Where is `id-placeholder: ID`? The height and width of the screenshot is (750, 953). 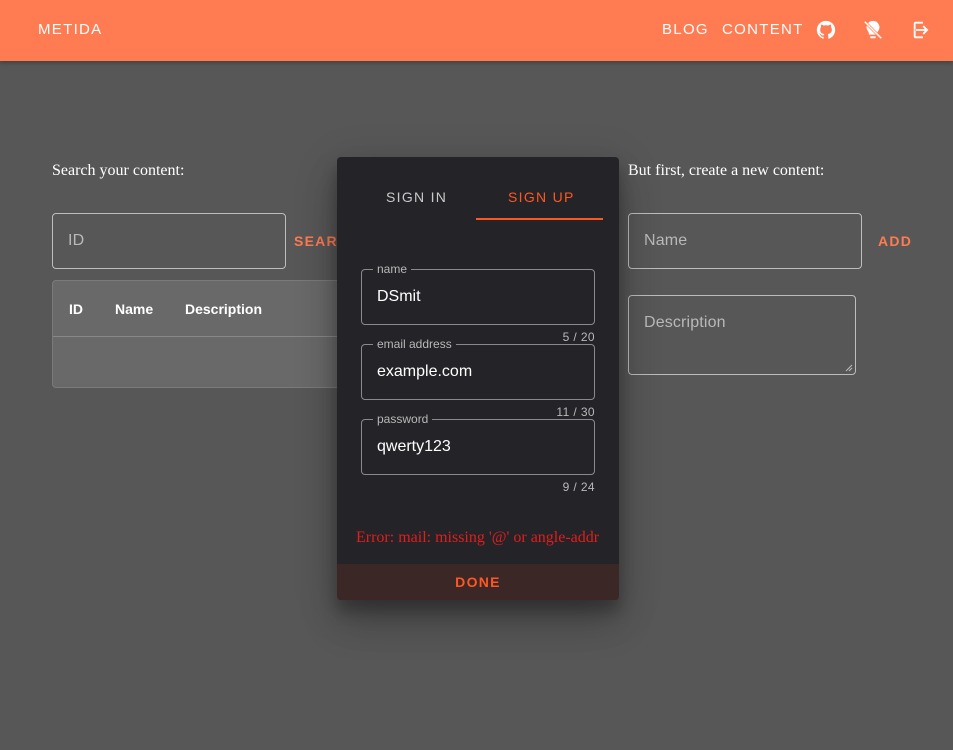 id-placeholder: ID is located at coordinates (76, 240).